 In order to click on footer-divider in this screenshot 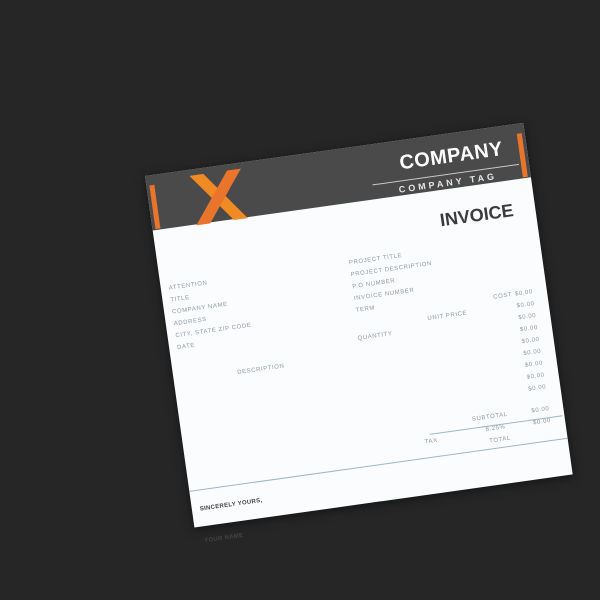, I will do `click(378, 464)`.